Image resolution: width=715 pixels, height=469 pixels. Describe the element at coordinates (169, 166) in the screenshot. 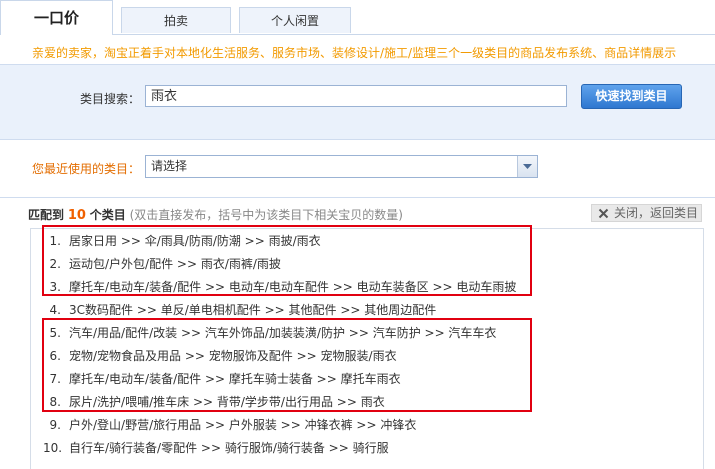

I see `recent-category-value: 请选择` at that location.